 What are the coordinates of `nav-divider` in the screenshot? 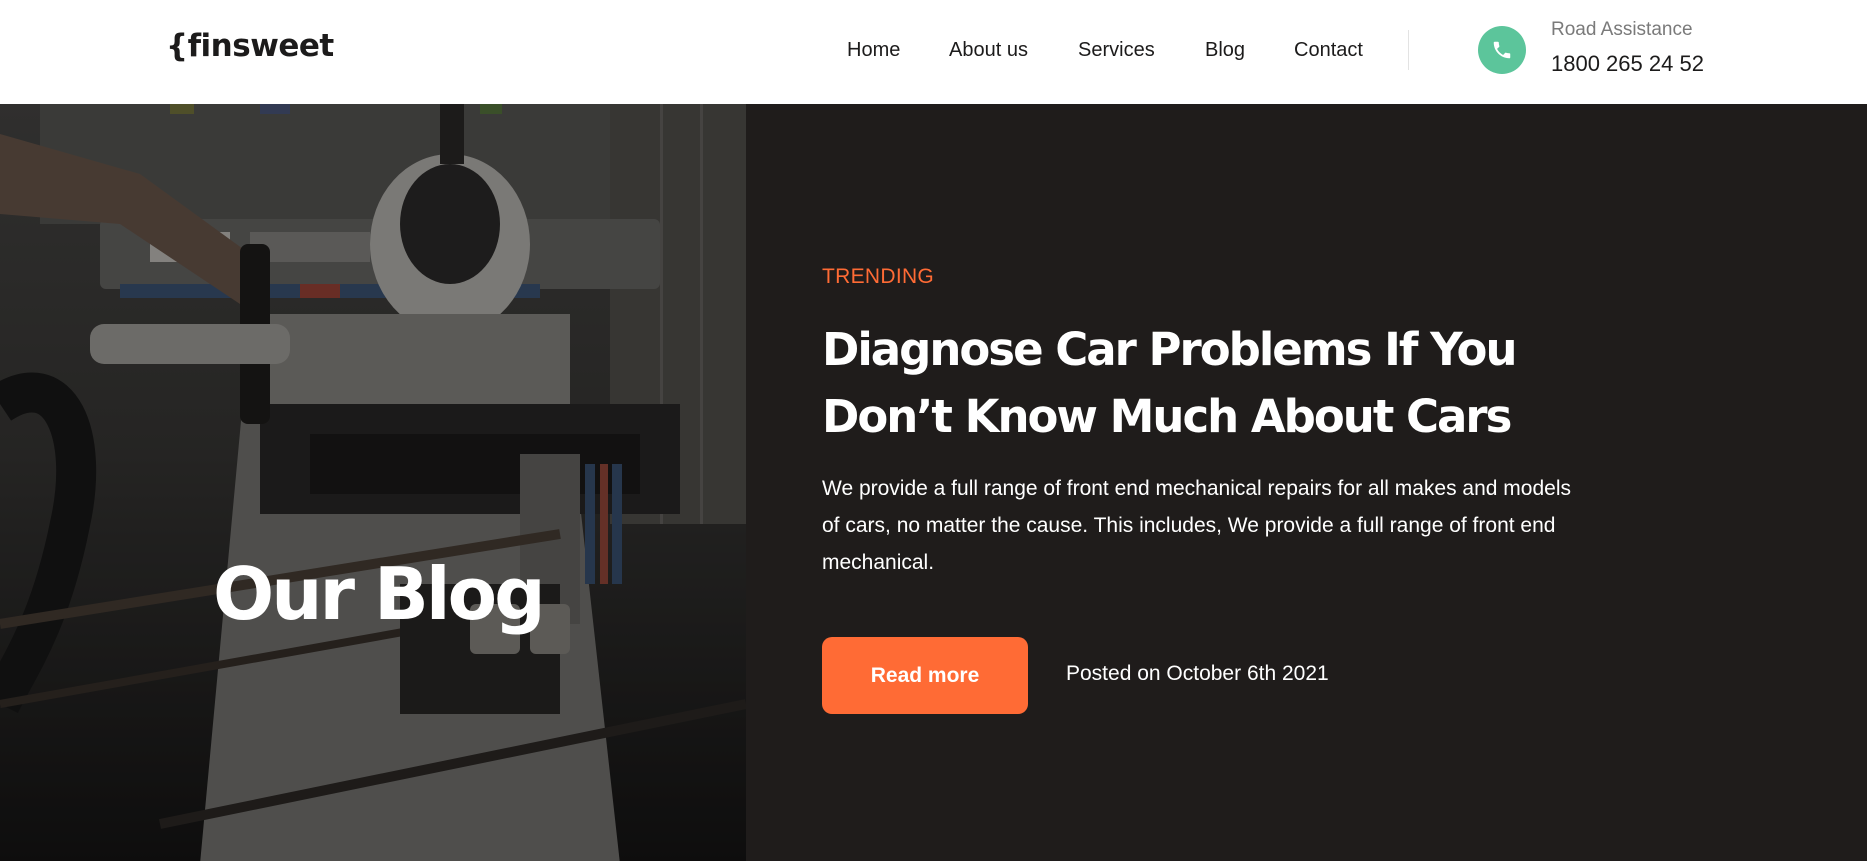 It's located at (1408, 50).